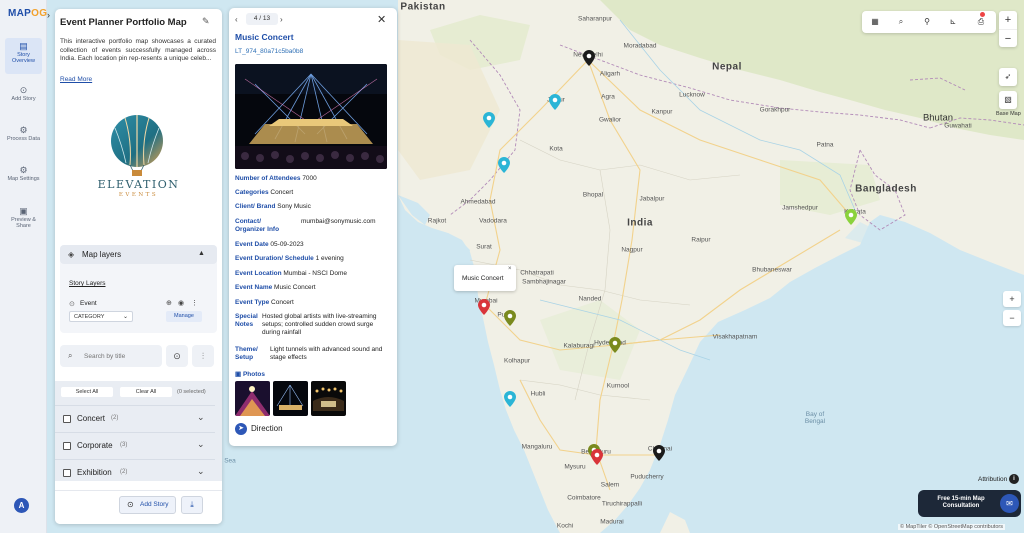 Image resolution: width=1024 pixels, height=533 pixels. What do you see at coordinates (192, 505) in the screenshot?
I see `download-icon: ⤓` at bounding box center [192, 505].